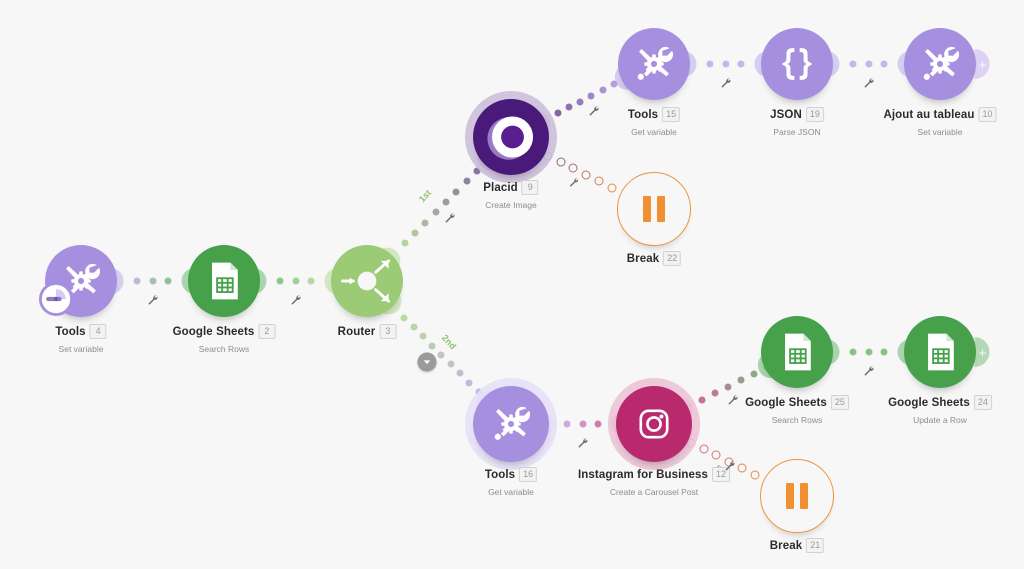  Describe the element at coordinates (388, 332) in the screenshot. I see `module-id-badge: 3` at that location.